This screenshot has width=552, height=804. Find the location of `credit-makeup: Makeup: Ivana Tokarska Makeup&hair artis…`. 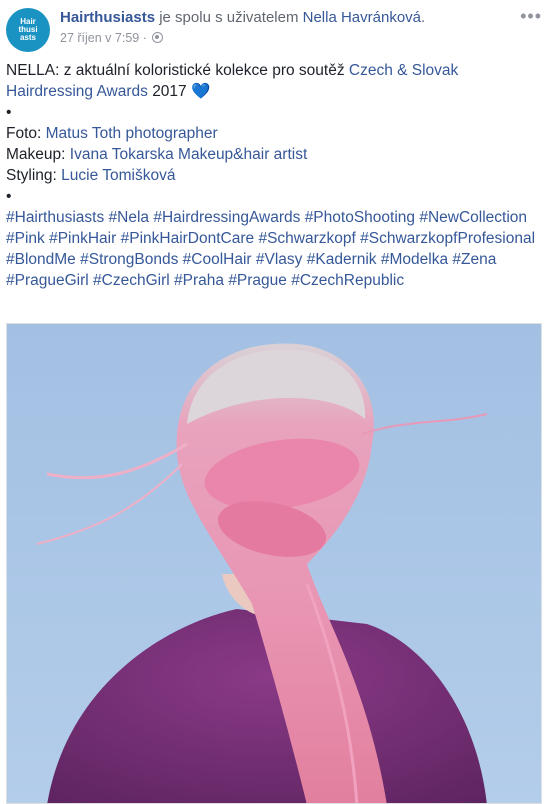

credit-makeup: Makeup: Ivana Tokarska Makeup&hair artis… is located at coordinates (276, 154).